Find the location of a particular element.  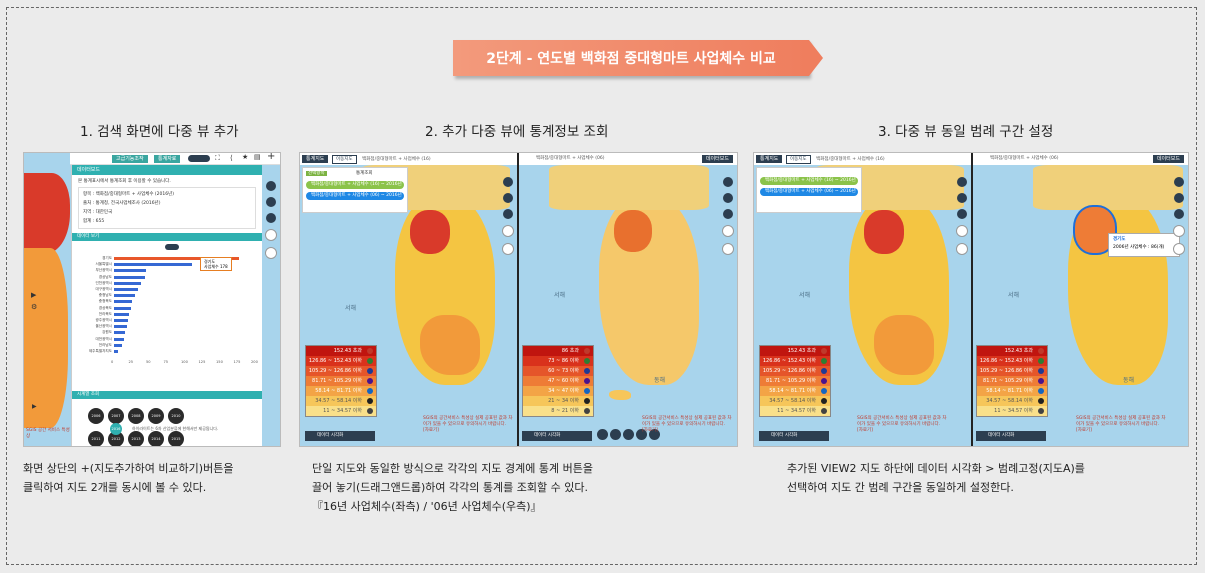

section-chart-header: 데이터 보기 is located at coordinates (167, 237).